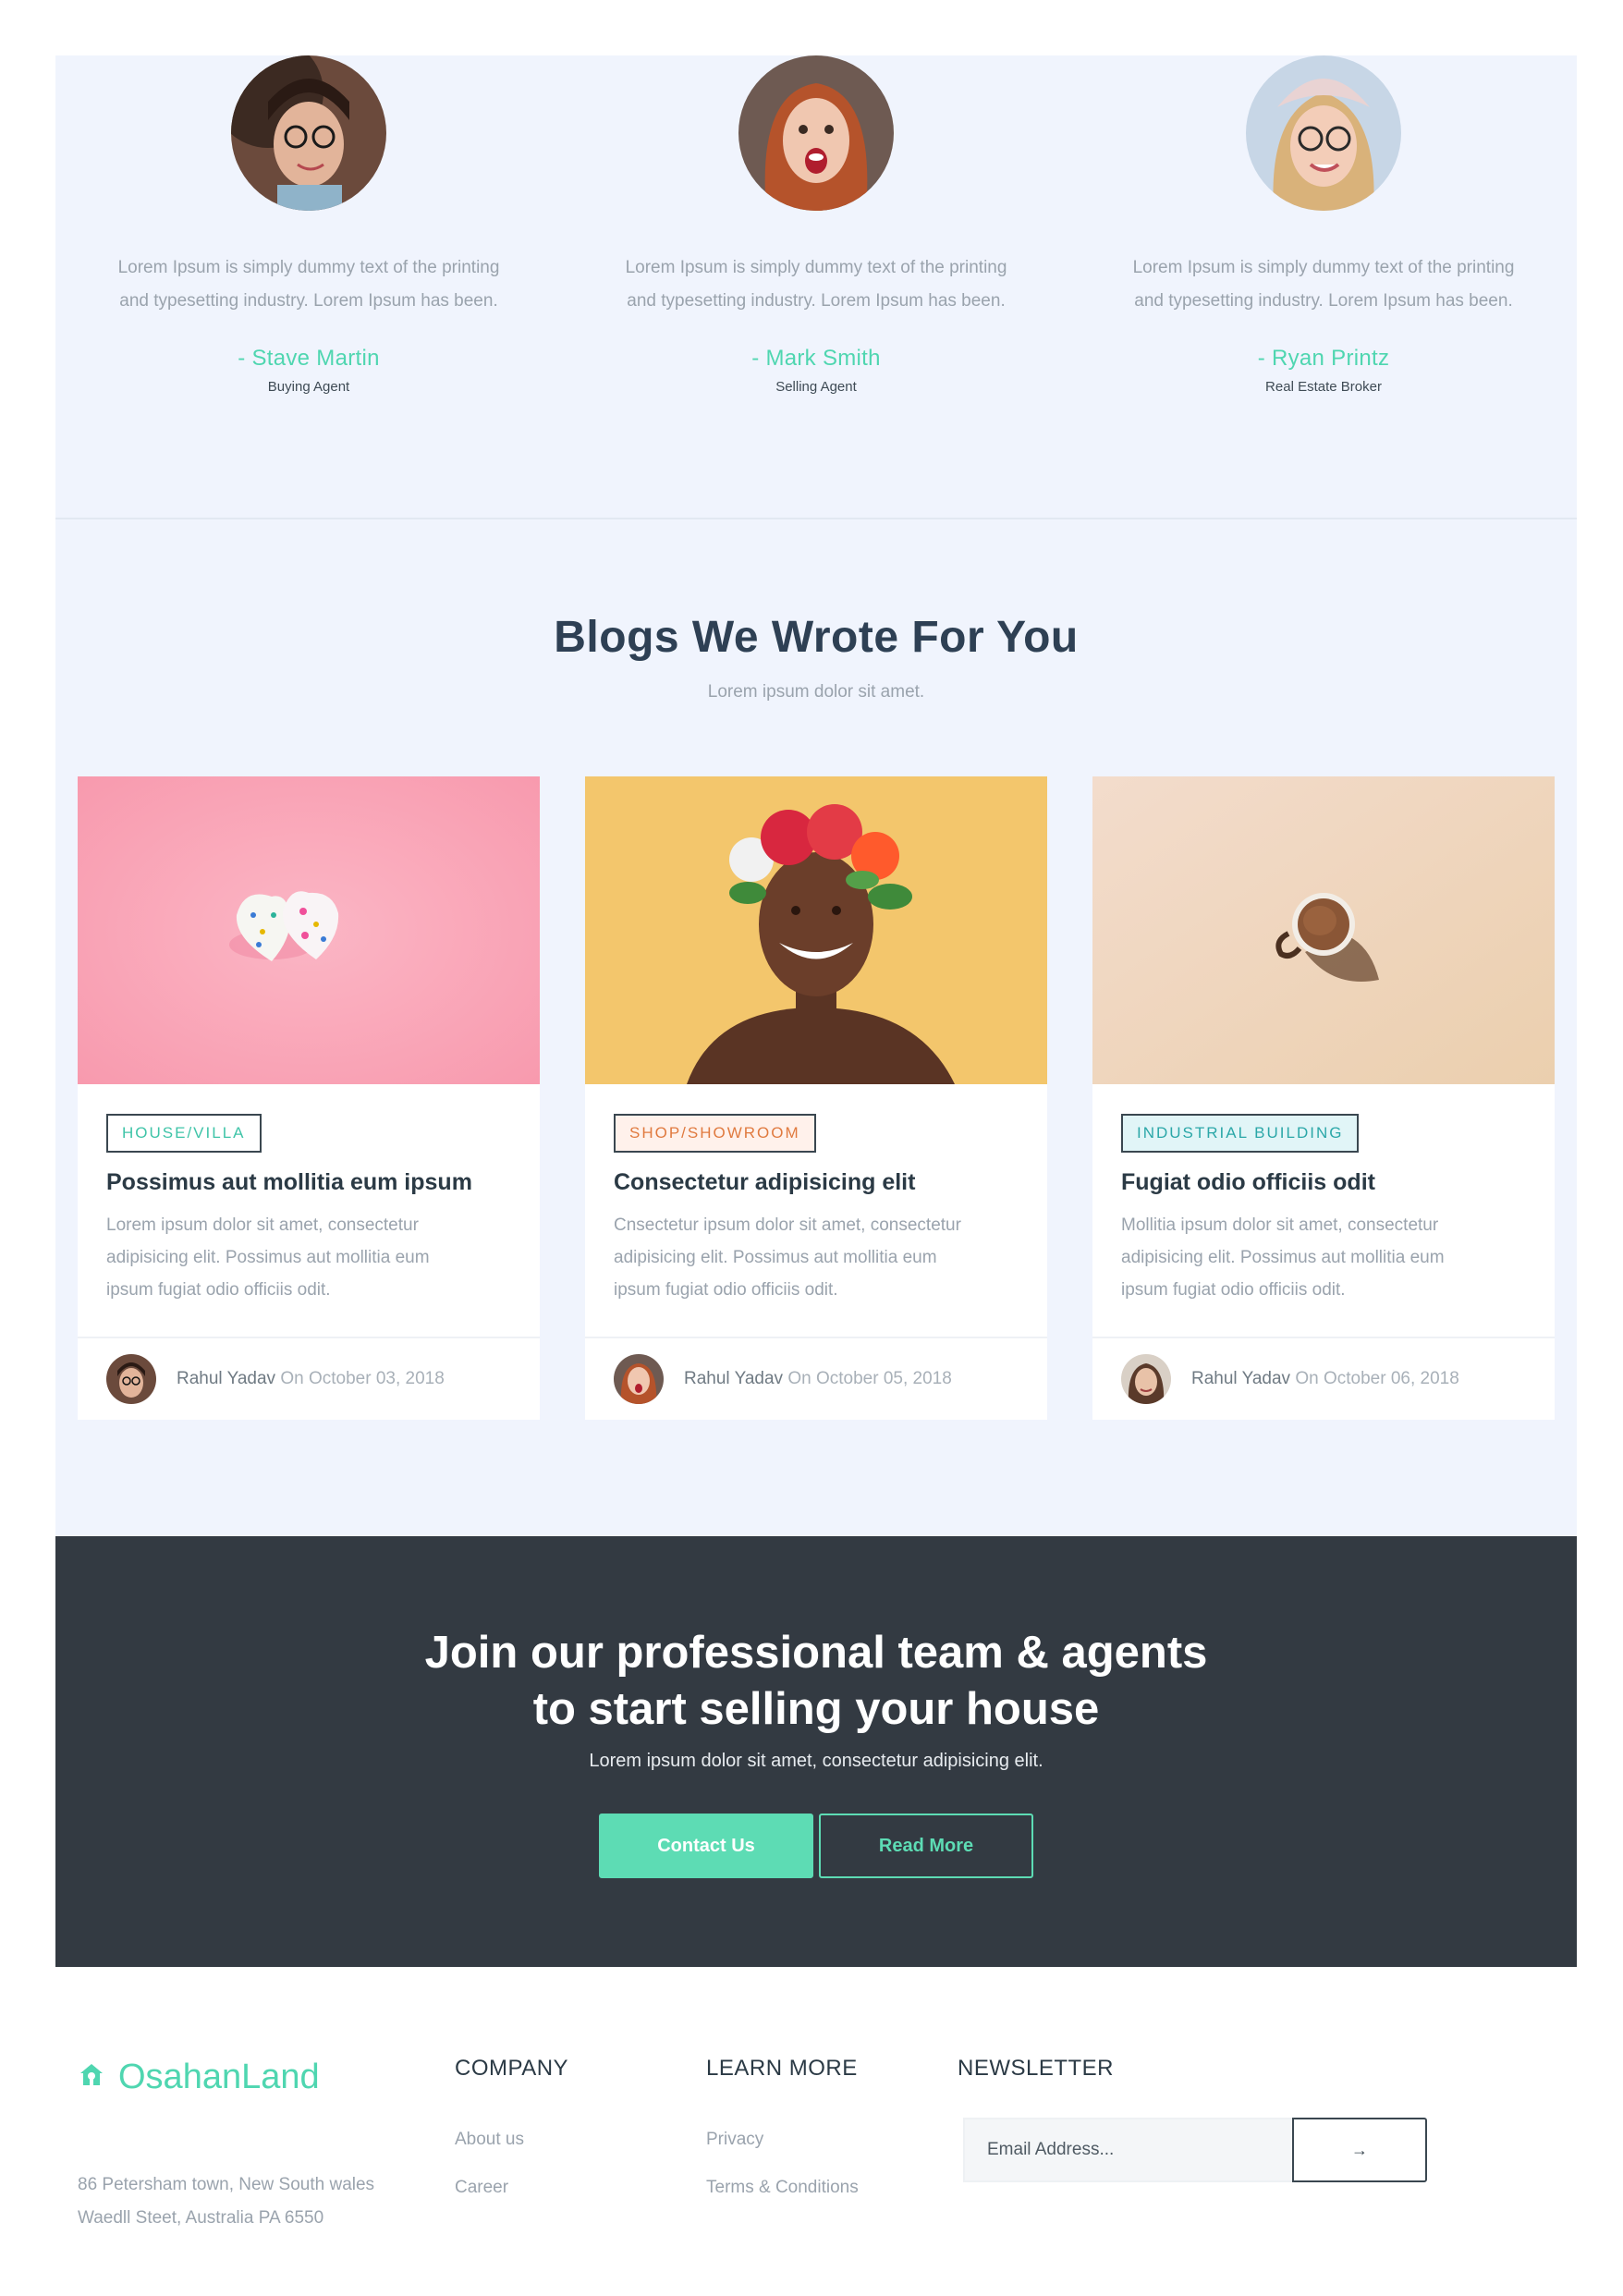 The width and height of the screenshot is (1623, 2296). Describe the element at coordinates (816, 387) in the screenshot. I see `testimonial-role: Selling Agent` at that location.